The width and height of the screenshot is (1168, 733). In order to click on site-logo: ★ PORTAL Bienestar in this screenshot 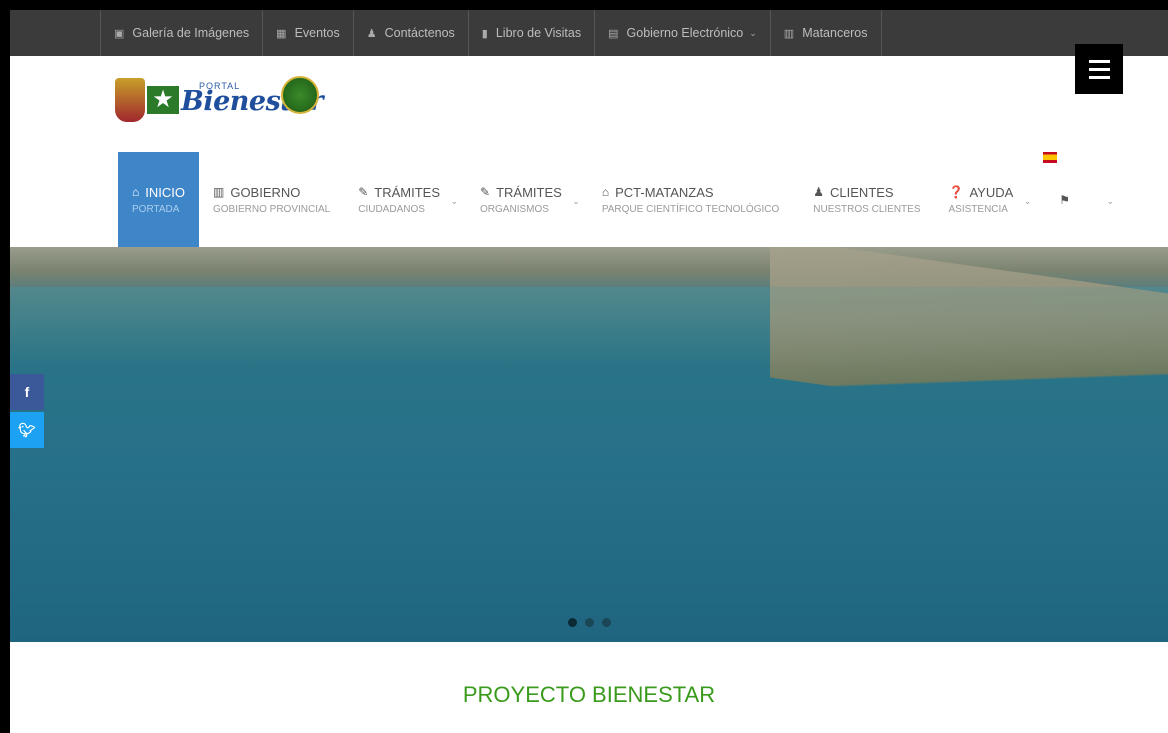, I will do `click(223, 103)`.